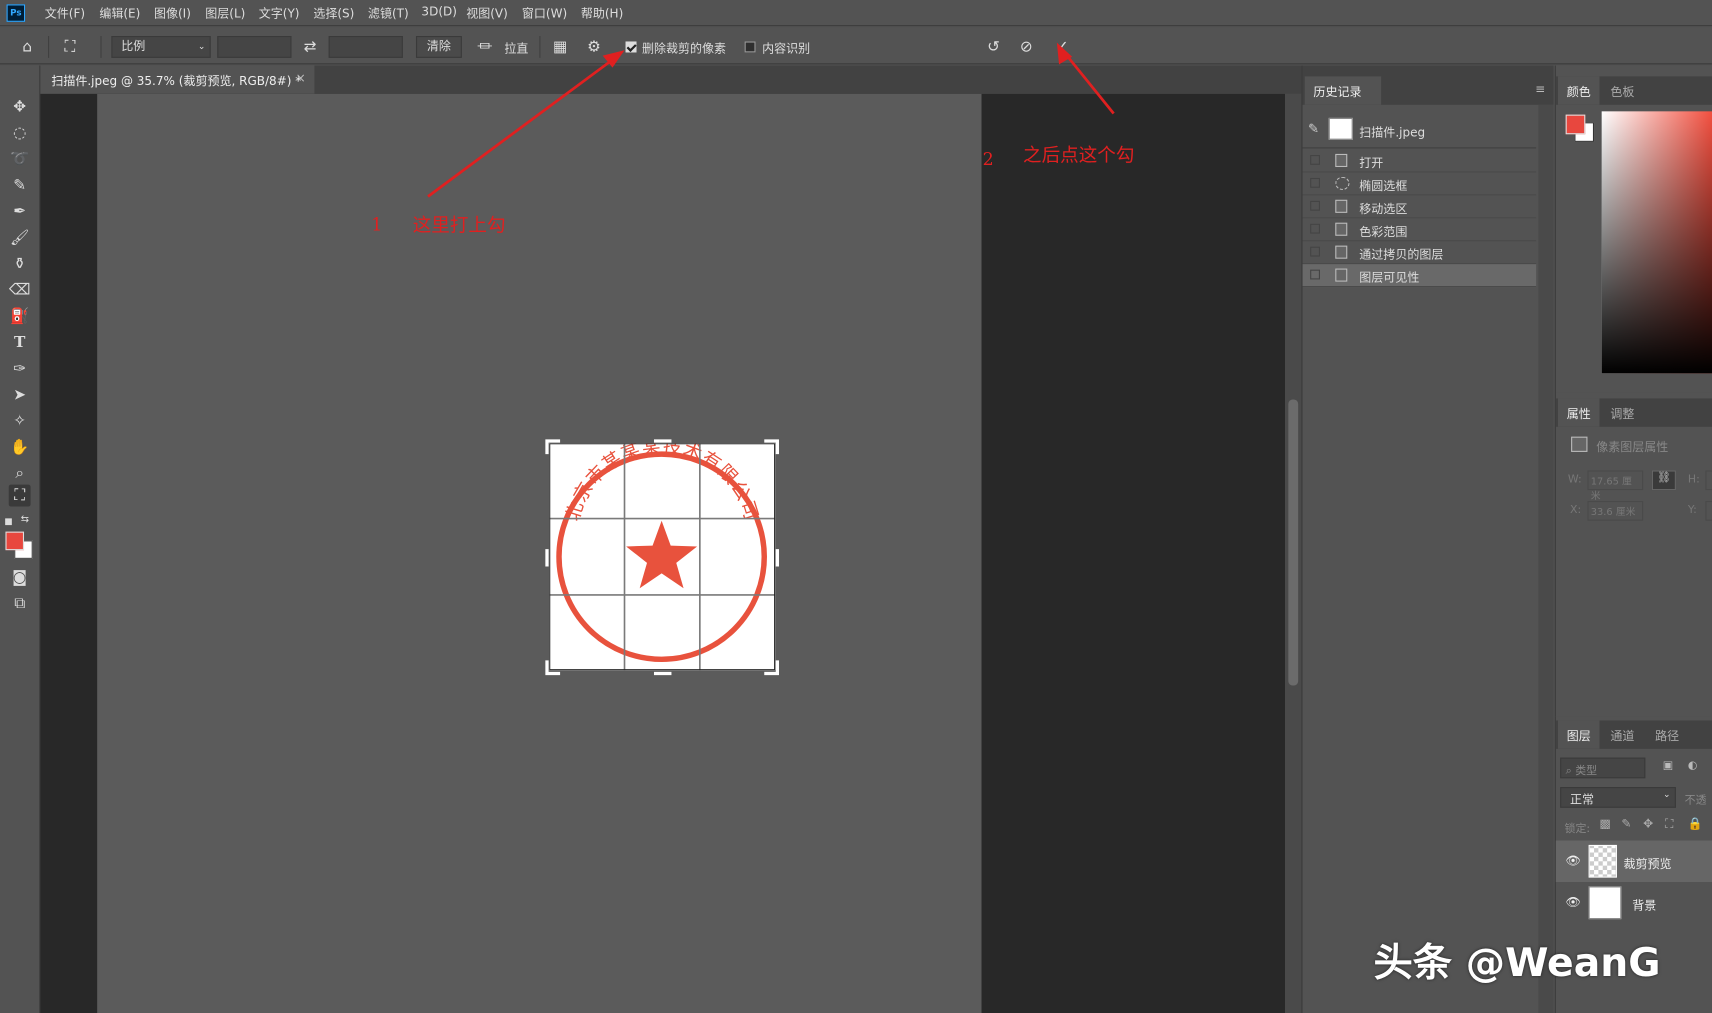  Describe the element at coordinates (1088, 82) in the screenshot. I see `arrow-to-commit` at that location.